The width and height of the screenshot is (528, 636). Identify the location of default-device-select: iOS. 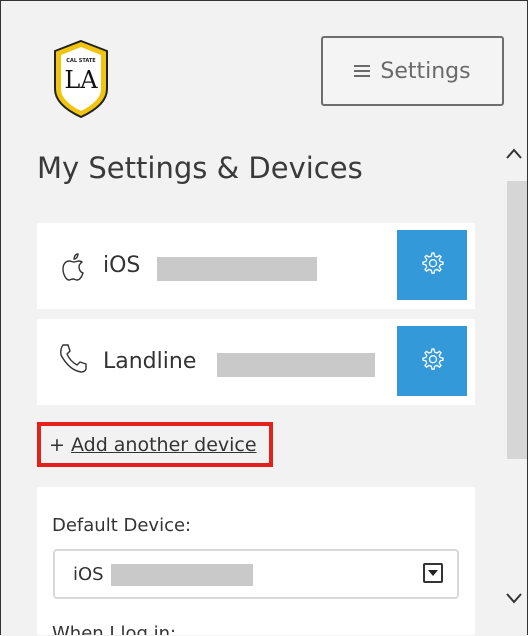
(256, 574).